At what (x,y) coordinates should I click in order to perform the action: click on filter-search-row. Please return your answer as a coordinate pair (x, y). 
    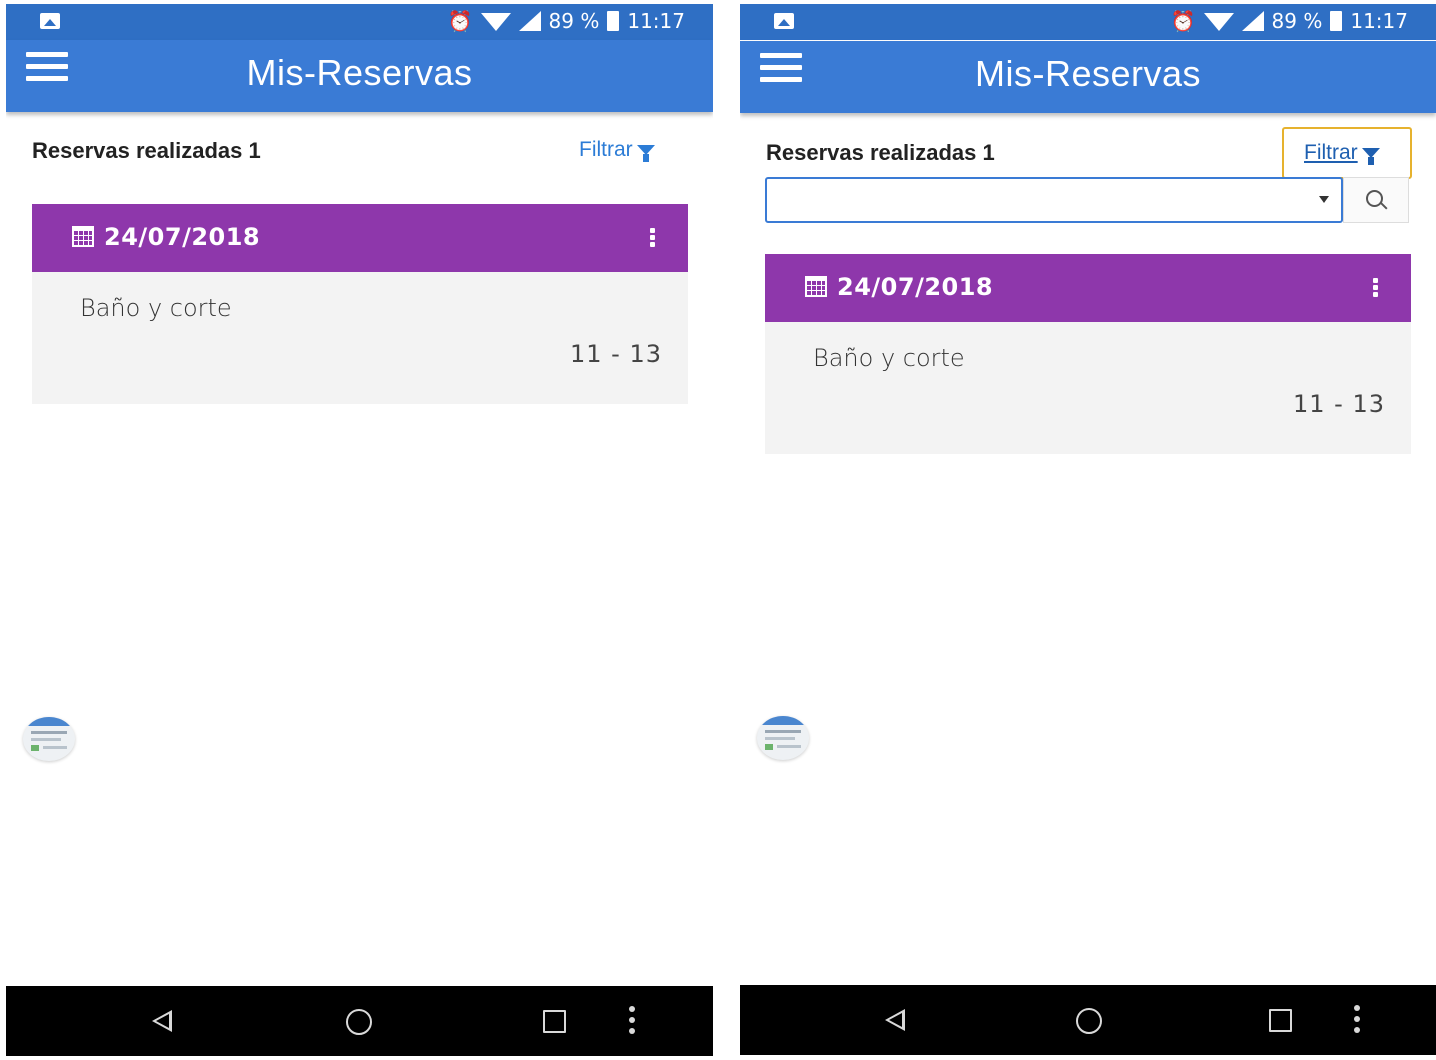
    Looking at the image, I should click on (1087, 200).